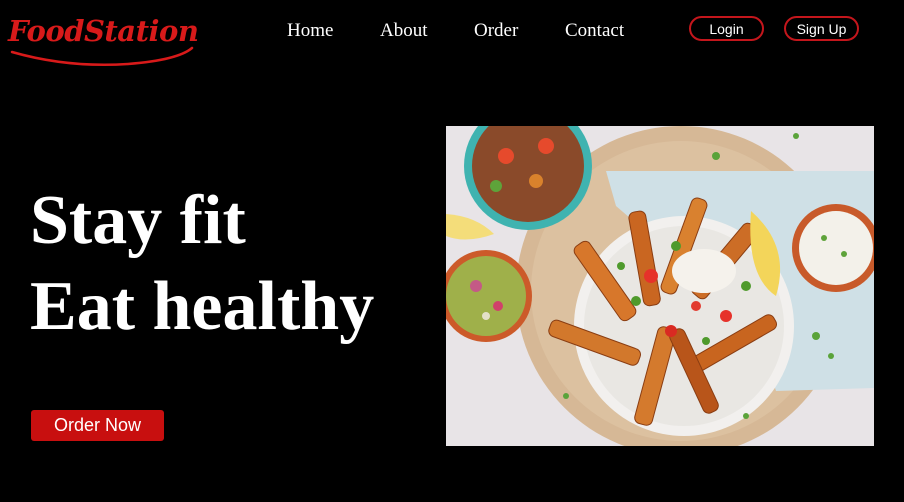 The width and height of the screenshot is (904, 502). Describe the element at coordinates (726, 28) in the screenshot. I see `login-button: Login` at that location.